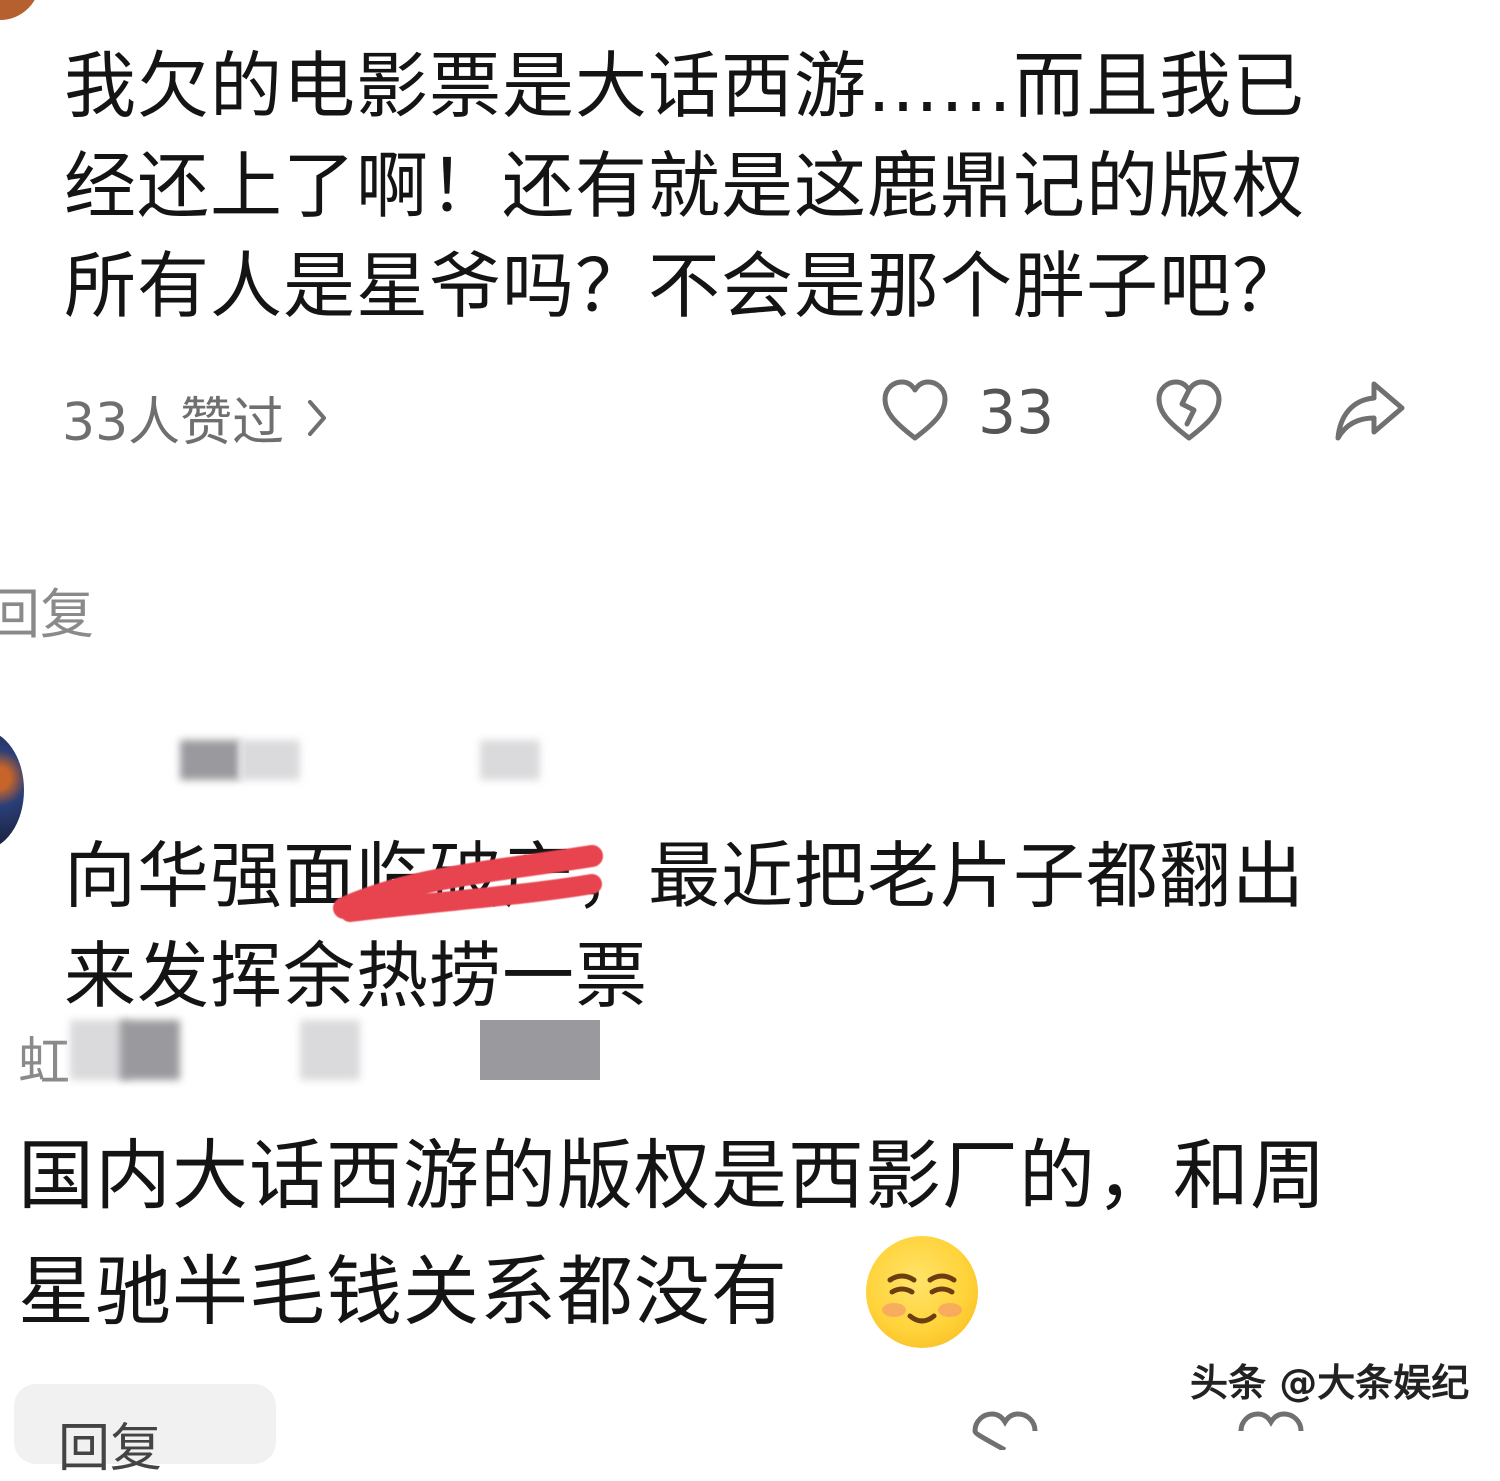  What do you see at coordinates (173, 423) in the screenshot?
I see `likes-summary: 33人赞过` at bounding box center [173, 423].